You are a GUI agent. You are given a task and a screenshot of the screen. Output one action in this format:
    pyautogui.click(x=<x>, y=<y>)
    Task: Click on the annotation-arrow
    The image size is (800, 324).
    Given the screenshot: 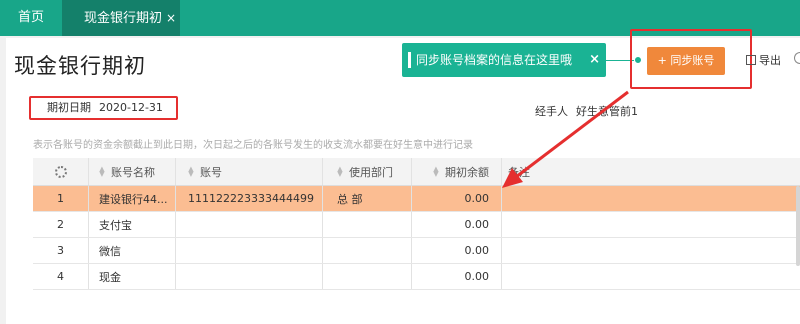 What is the action you would take?
    pyautogui.click(x=565, y=139)
    